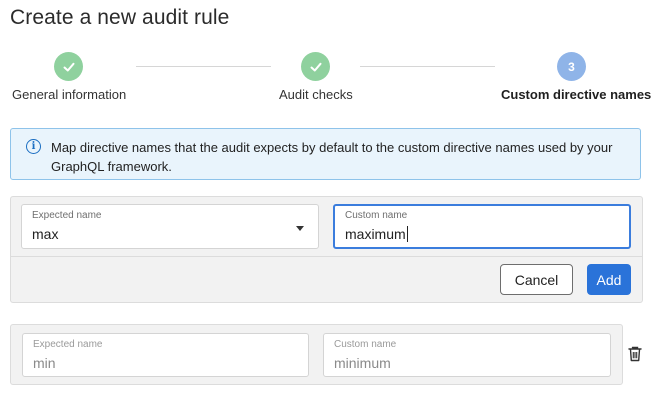 Image resolution: width=655 pixels, height=395 pixels. Describe the element at coordinates (576, 94) in the screenshot. I see `step-3-label: Custom directive names` at that location.